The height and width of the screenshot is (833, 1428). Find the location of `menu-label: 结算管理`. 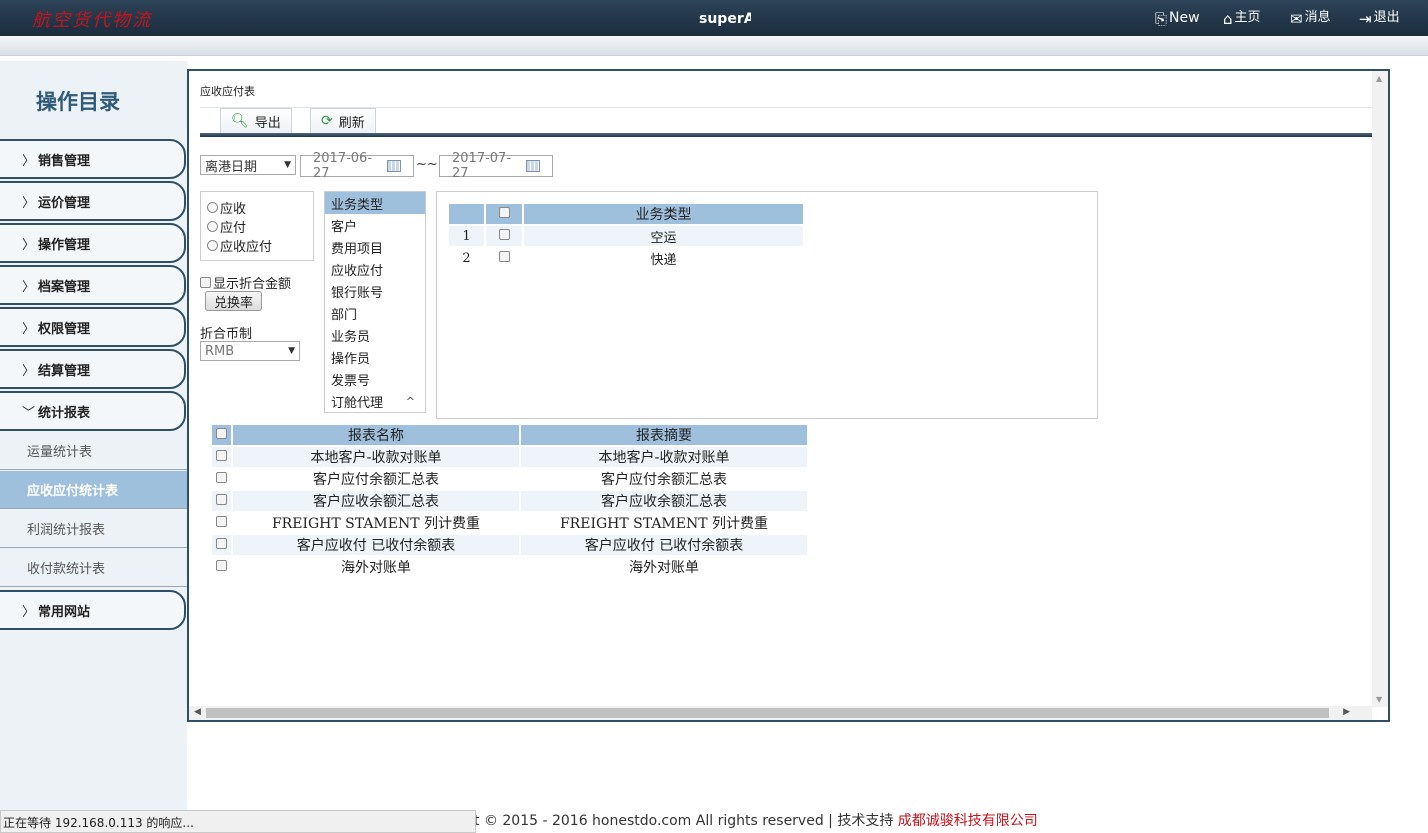

menu-label: 结算管理 is located at coordinates (64, 371).